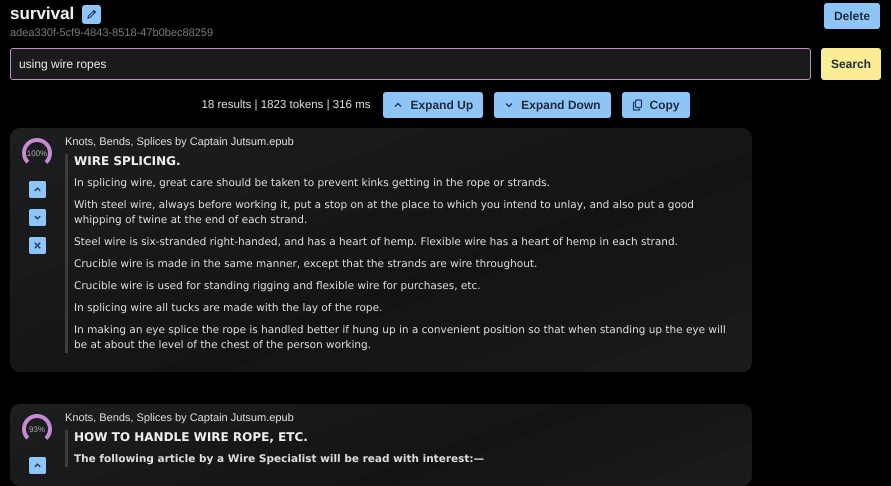 This screenshot has width=891, height=486. Describe the element at coordinates (637, 105) in the screenshot. I see `copy-icon` at that location.